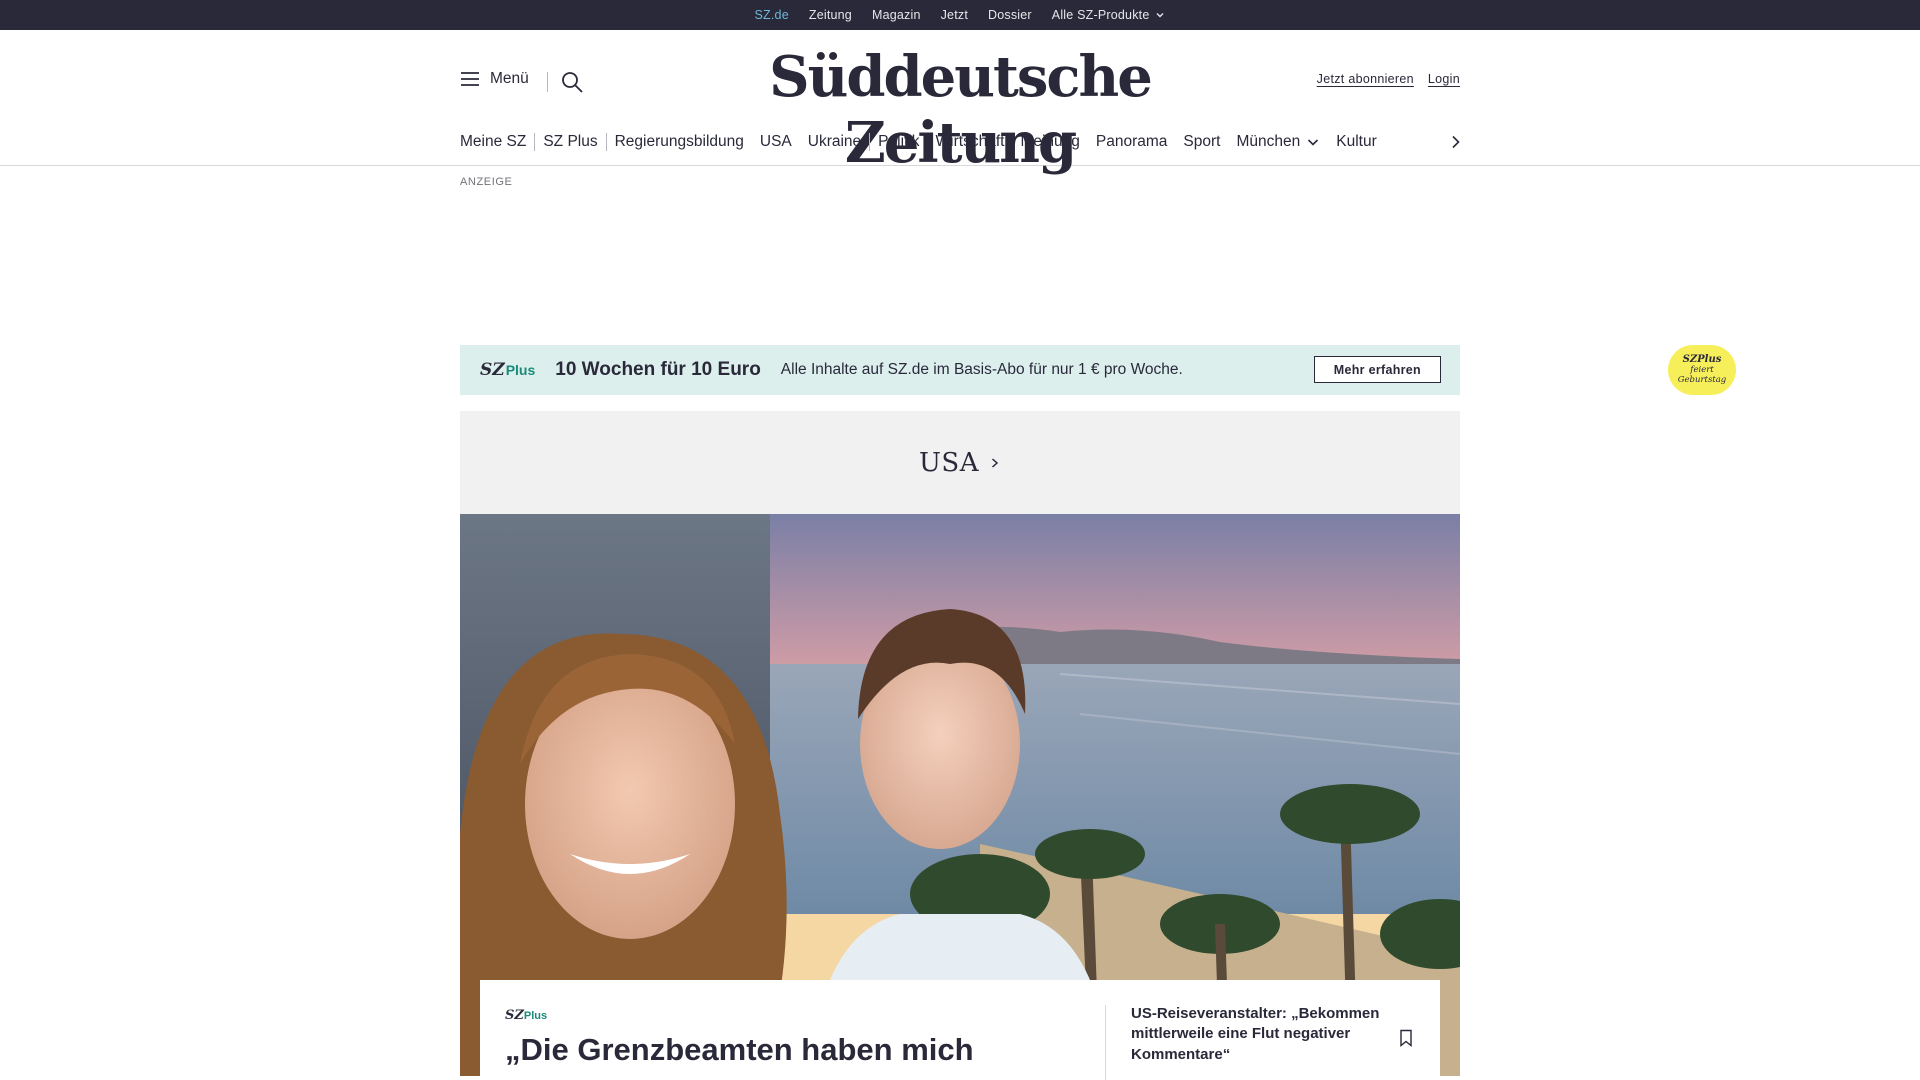  I want to click on nav-item-meinung: Meinung, so click(1049, 142).